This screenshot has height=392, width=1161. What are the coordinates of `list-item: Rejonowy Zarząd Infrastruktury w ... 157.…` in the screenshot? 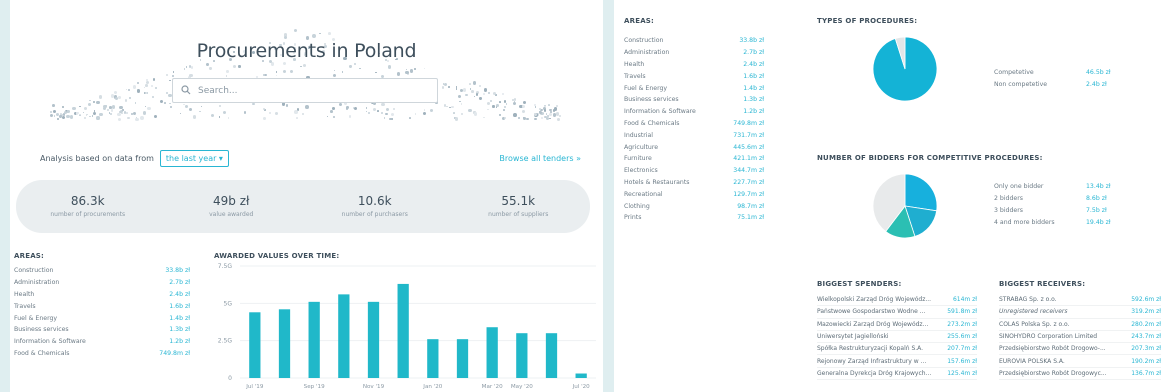 It's located at (897, 361).